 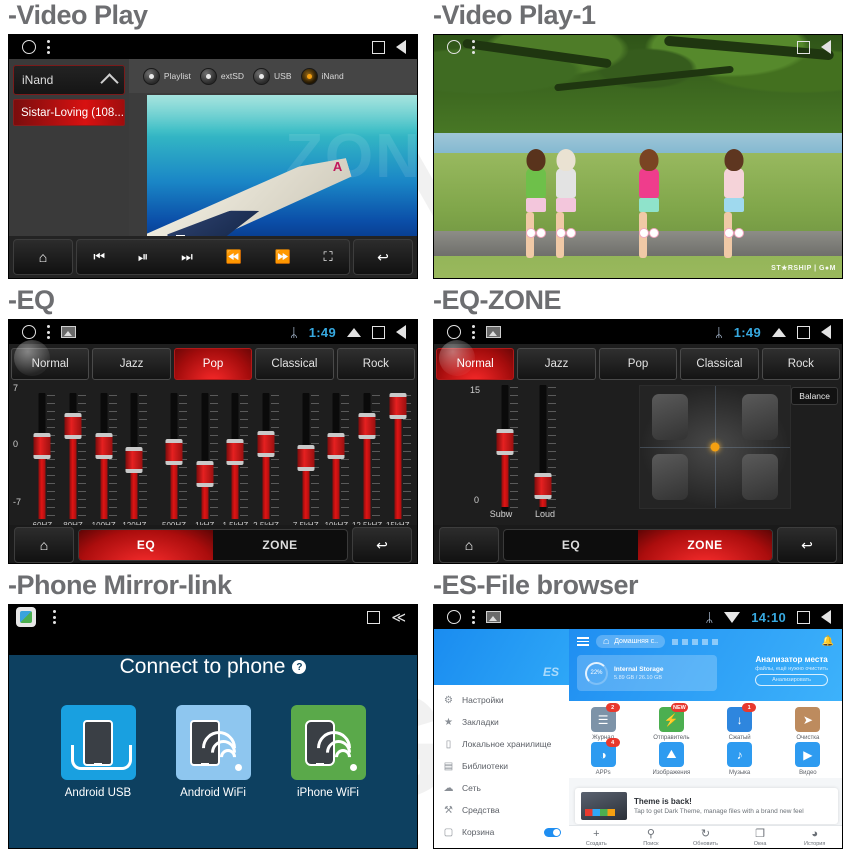 I want to click on fast-forward-button: ⏩, so click(x=283, y=257).